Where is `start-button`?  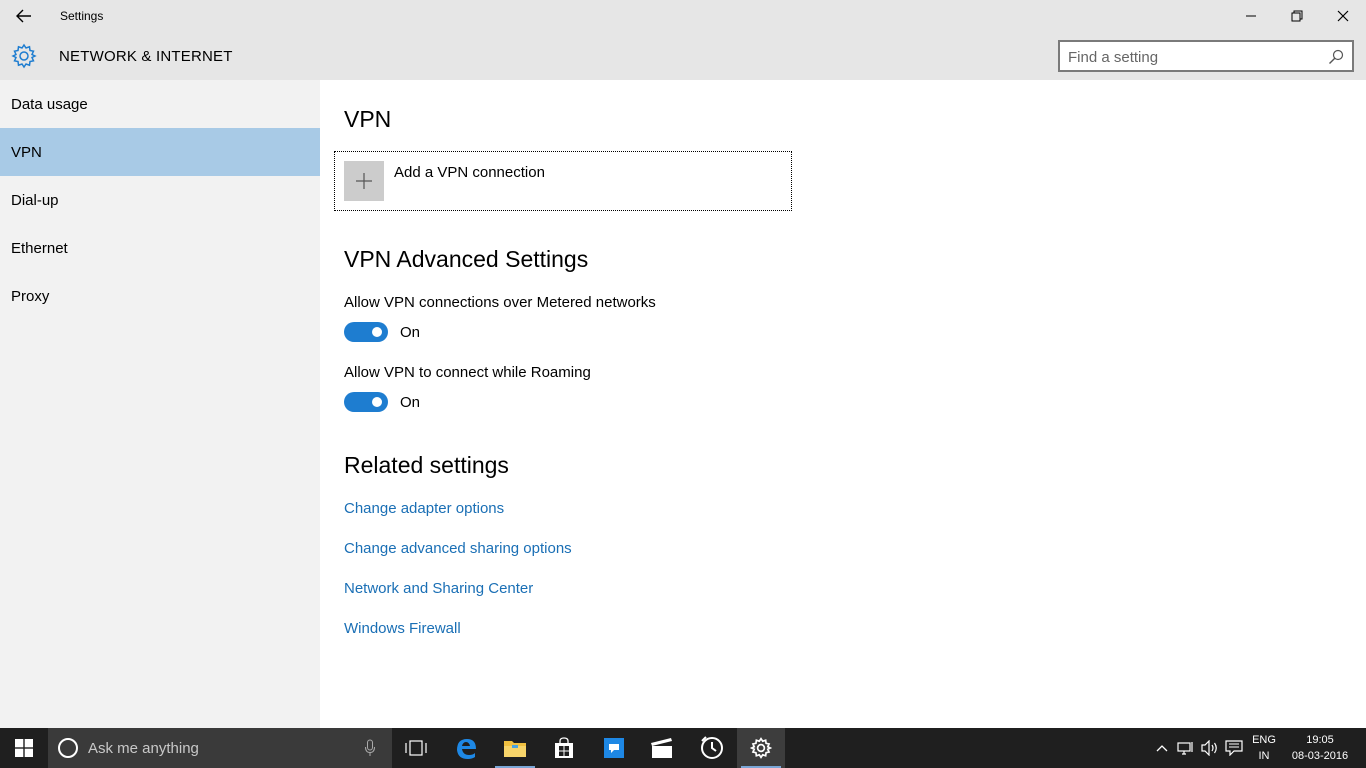 start-button is located at coordinates (24, 748).